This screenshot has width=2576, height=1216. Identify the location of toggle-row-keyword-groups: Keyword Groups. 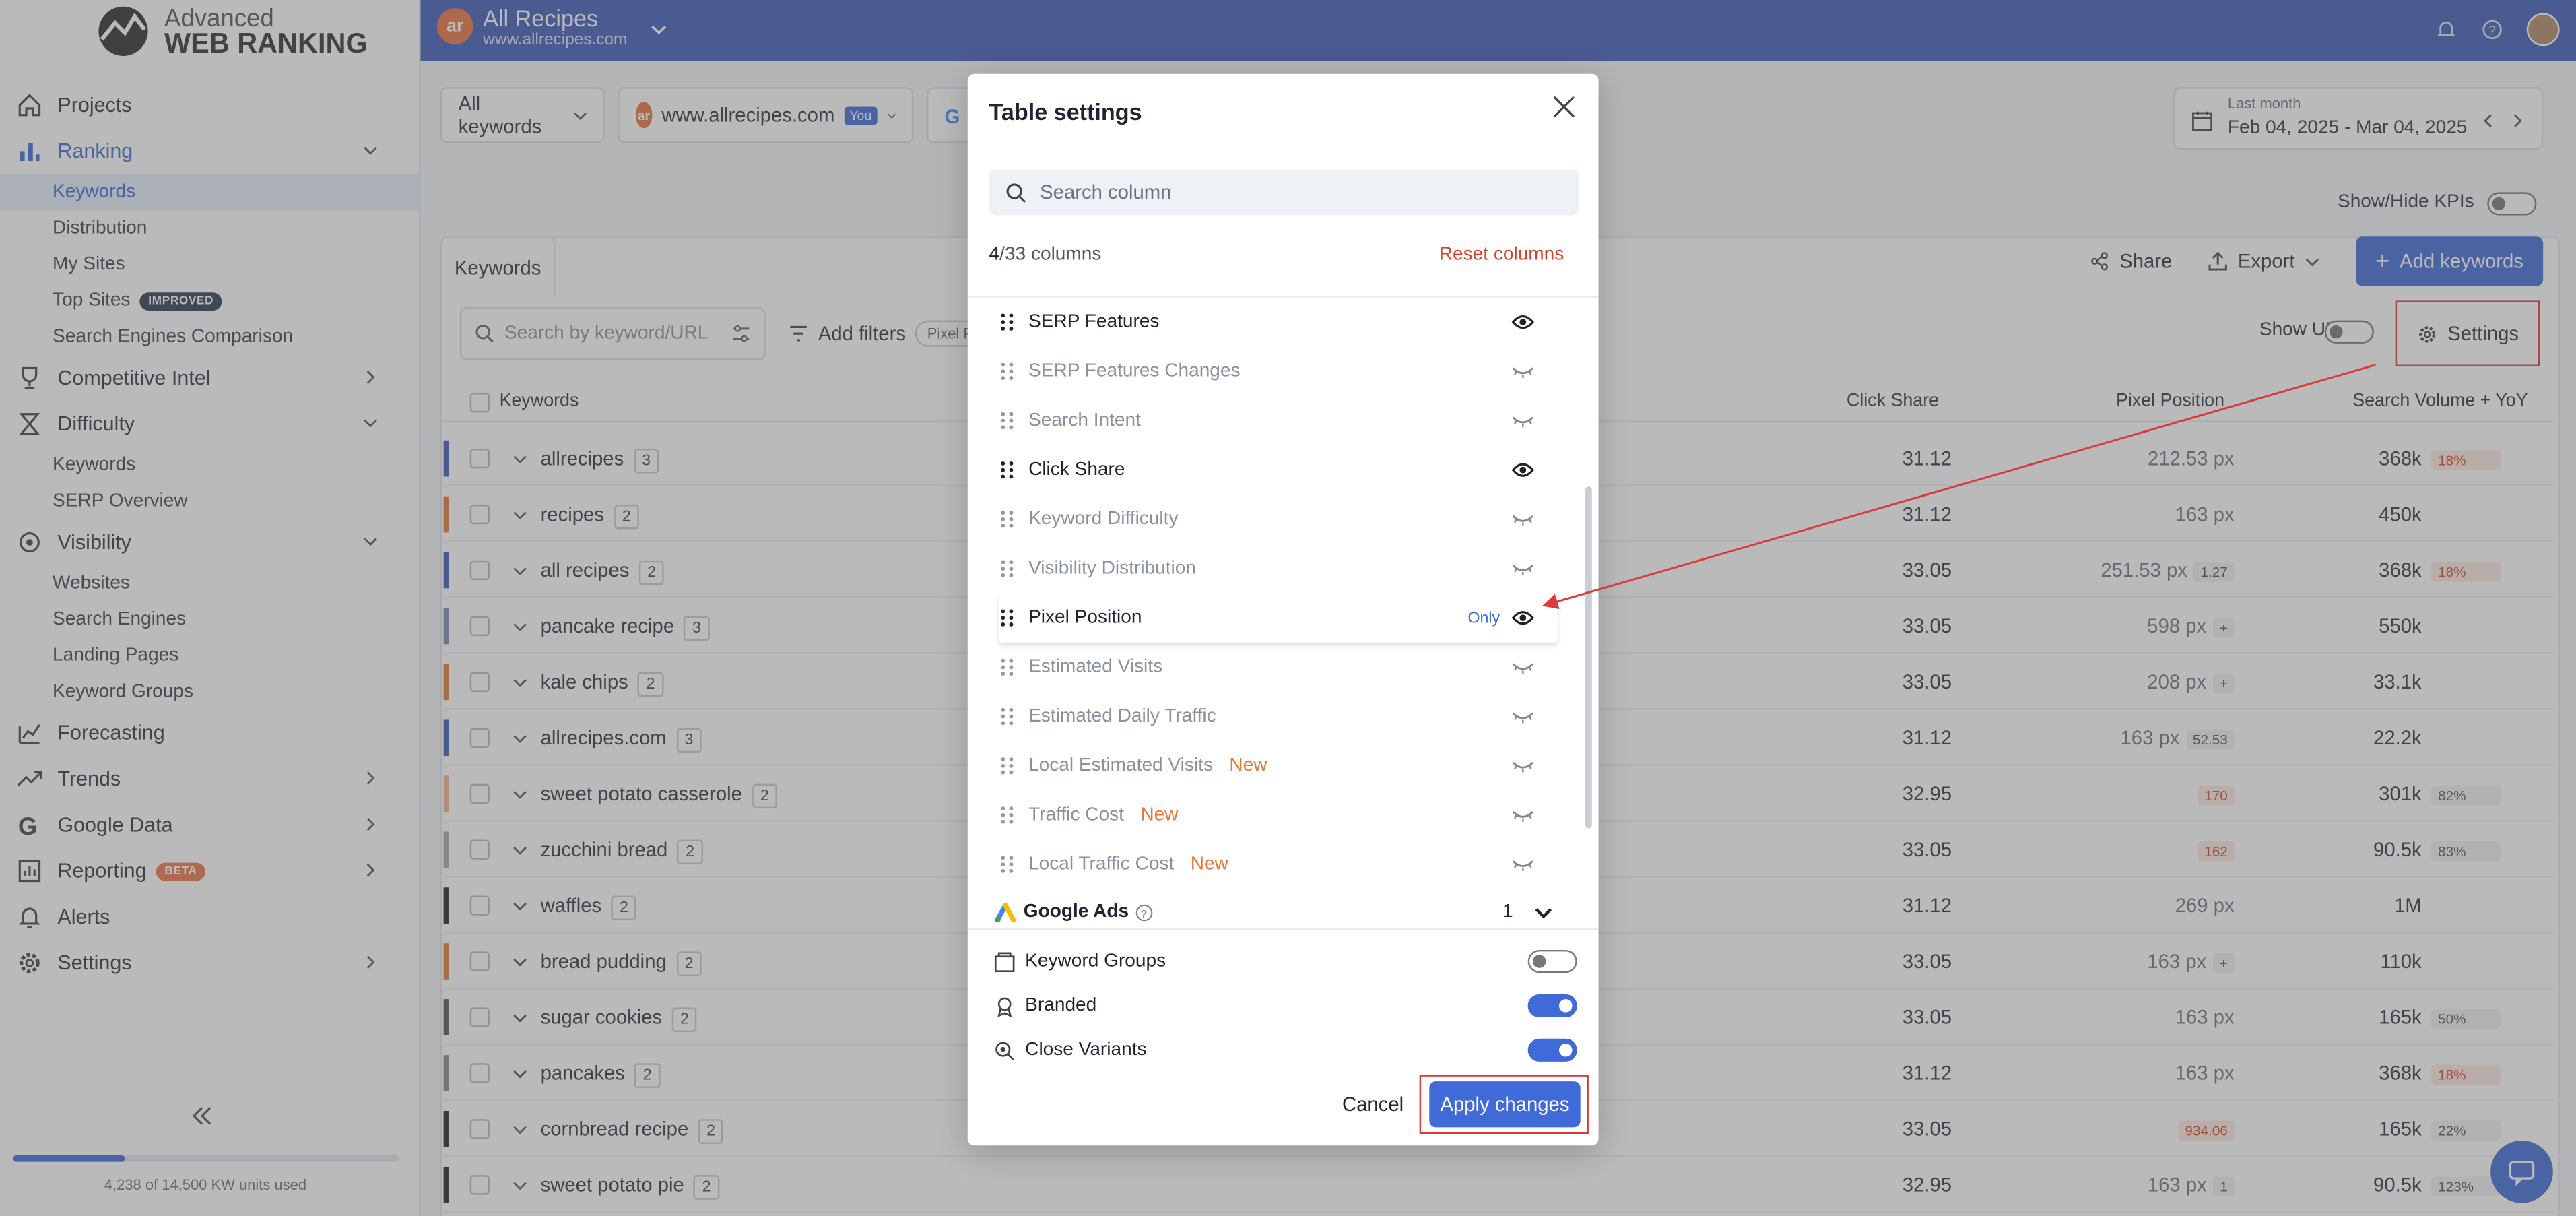
(1285, 961).